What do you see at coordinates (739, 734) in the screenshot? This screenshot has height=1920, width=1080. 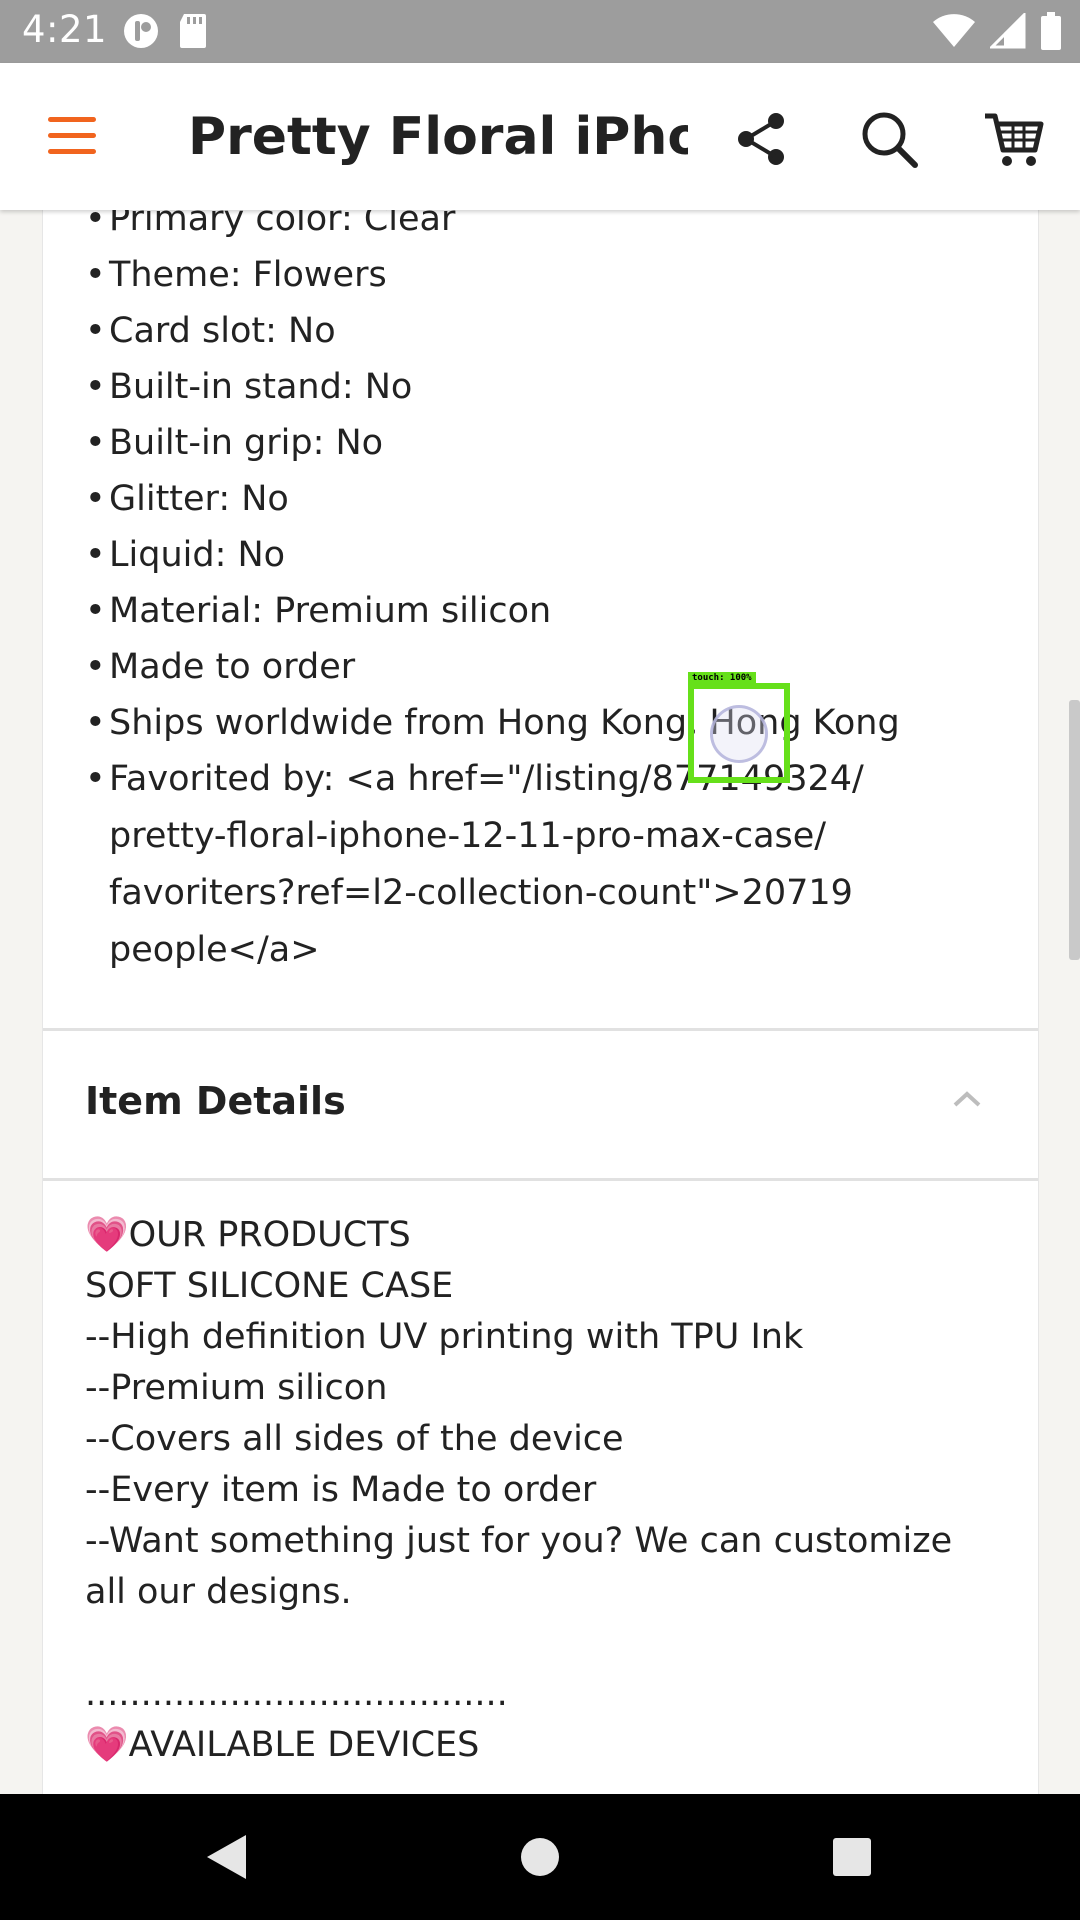 I see `touch-point` at bounding box center [739, 734].